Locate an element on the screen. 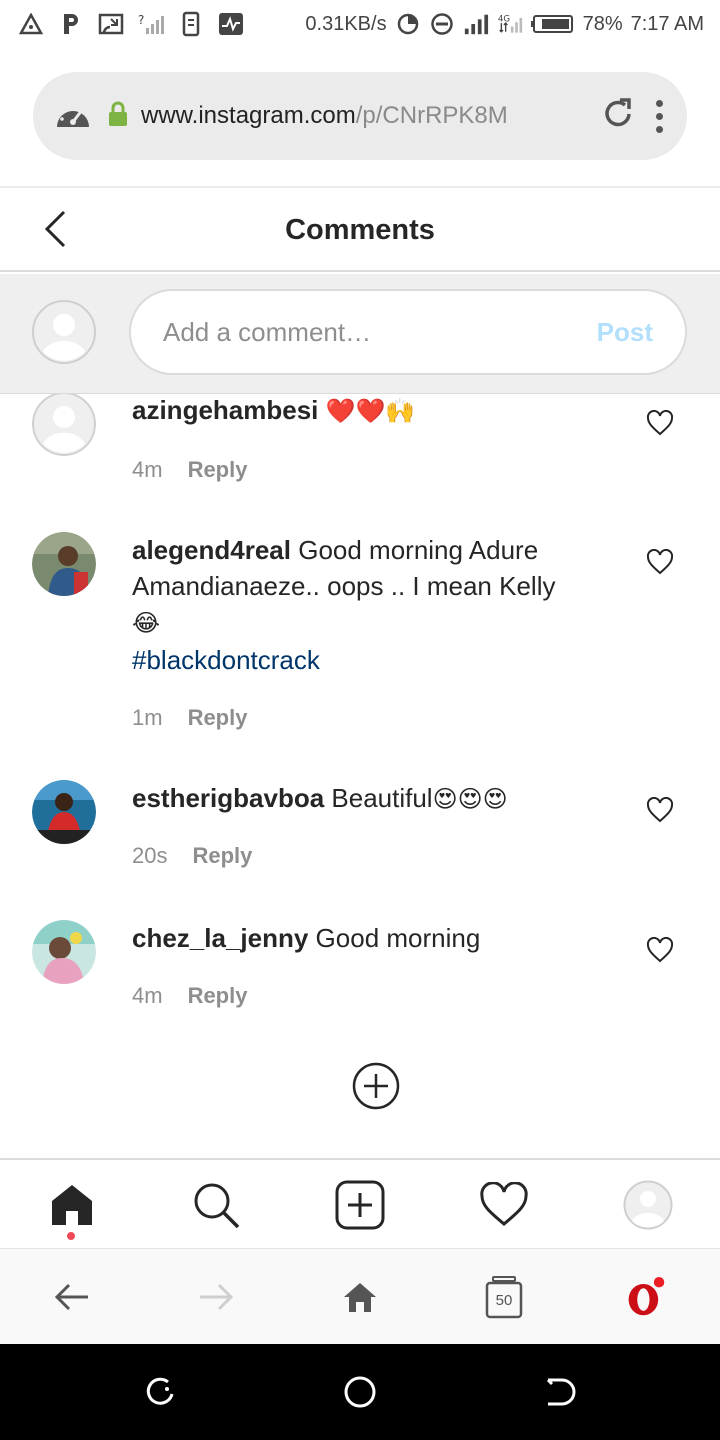  comments-header: Comments is located at coordinates (360, 231).